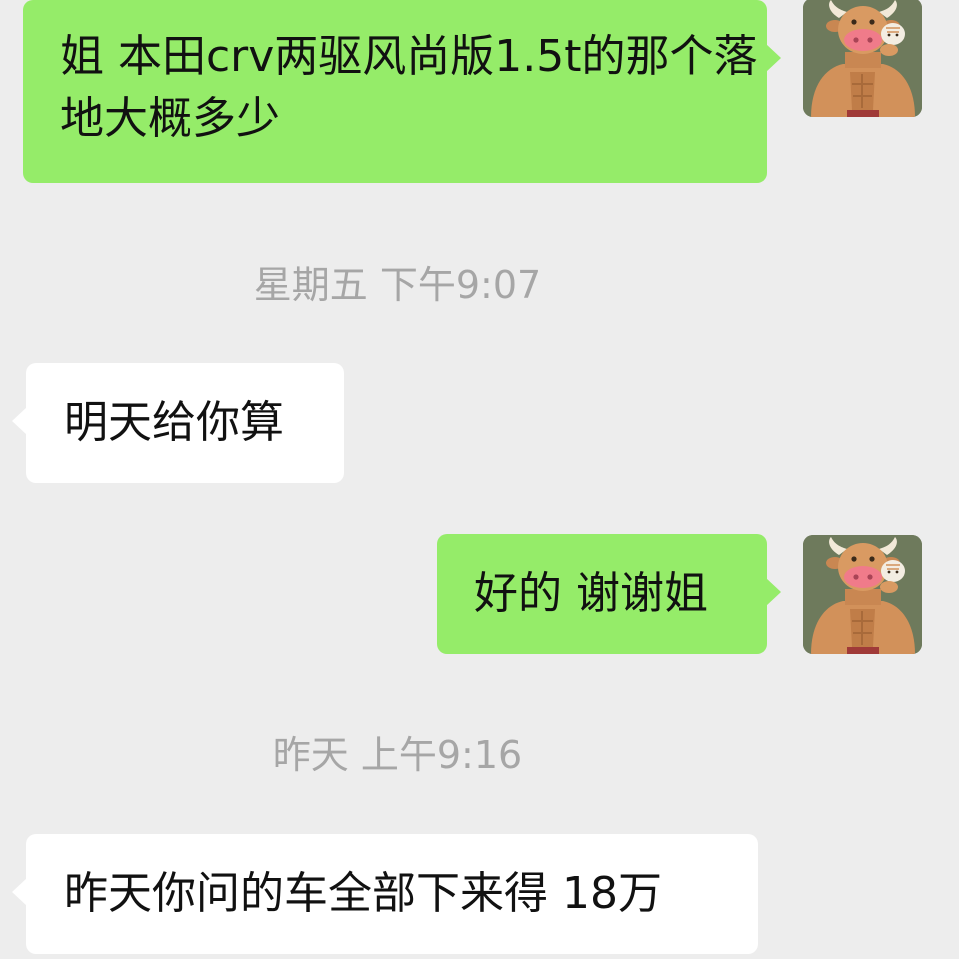 The width and height of the screenshot is (959, 959). Describe the element at coordinates (363, 893) in the screenshot. I see `message-text: 昨天你问的车全部下来得 18万` at that location.